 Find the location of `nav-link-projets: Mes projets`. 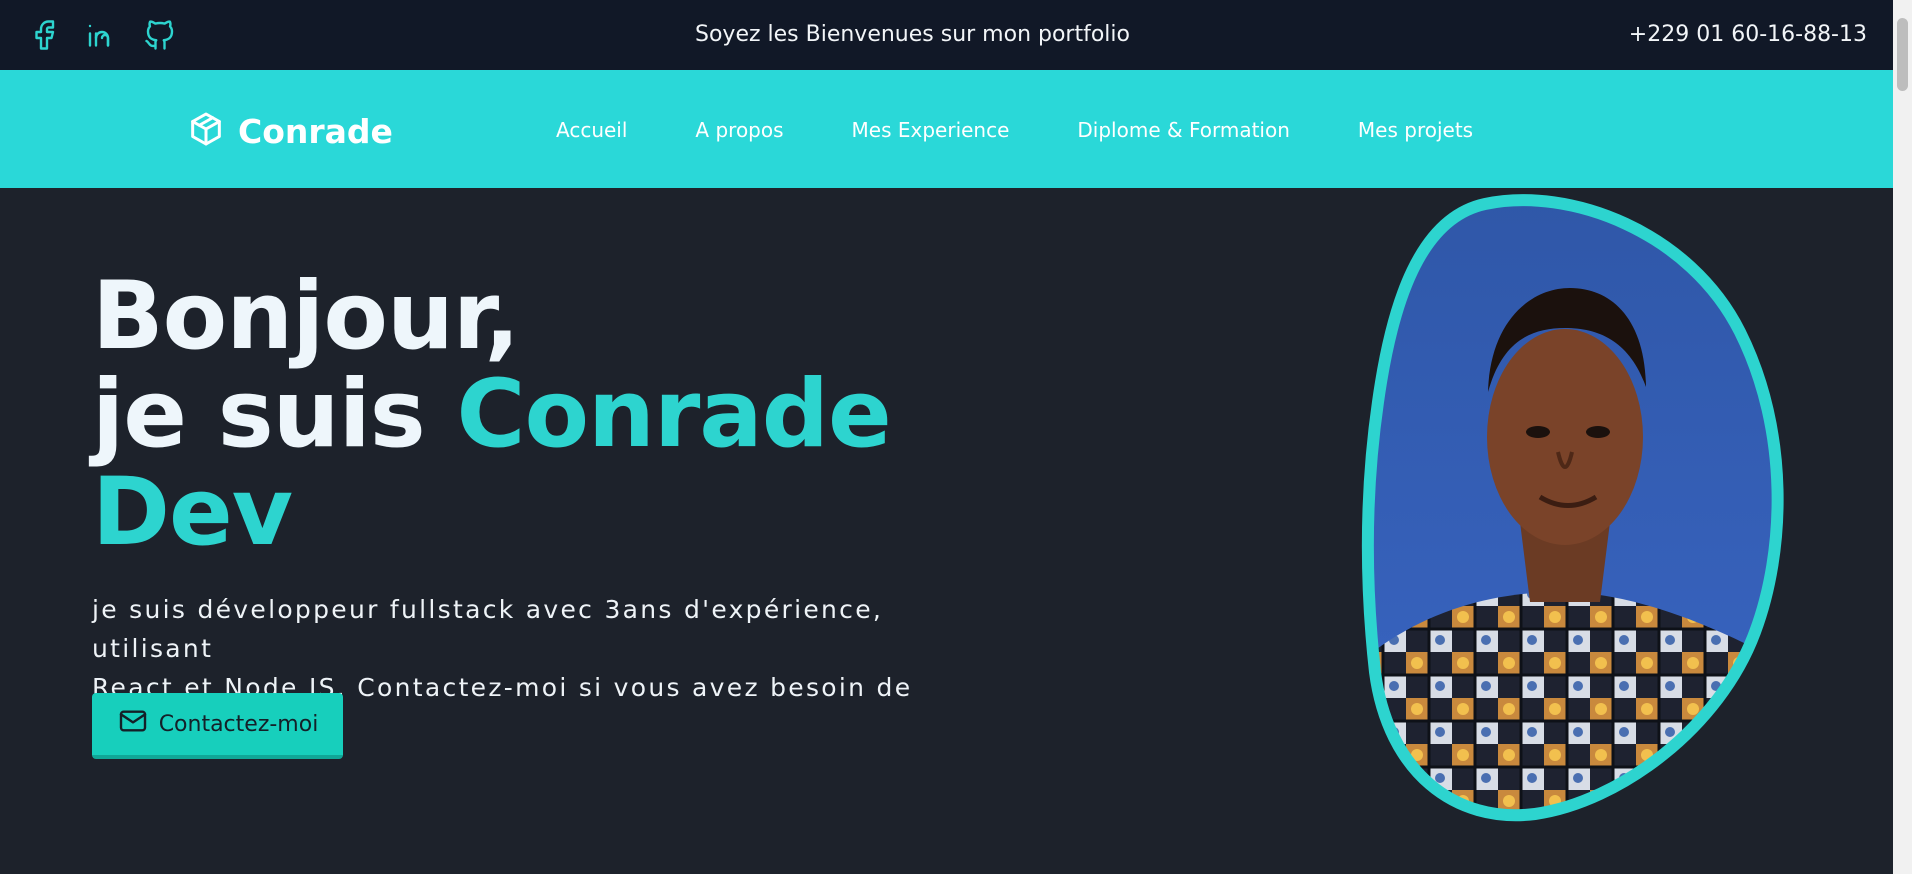

nav-link-projets: Mes projets is located at coordinates (1415, 130).